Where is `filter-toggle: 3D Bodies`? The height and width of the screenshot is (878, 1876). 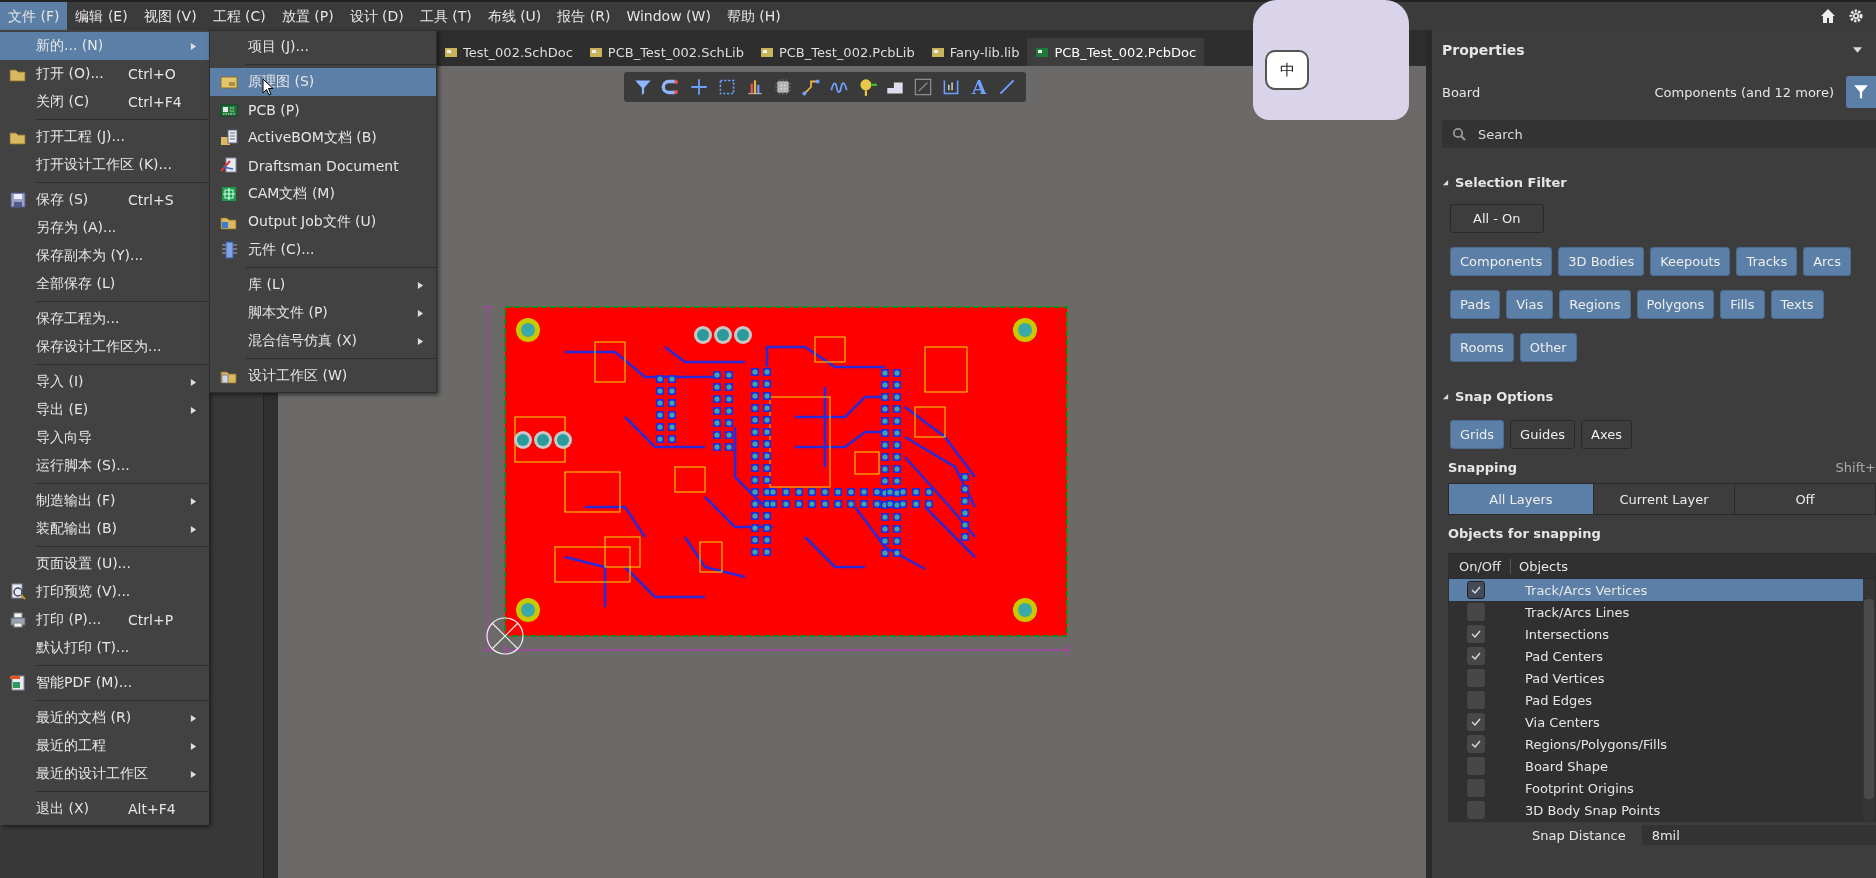
filter-toggle: 3D Bodies is located at coordinates (1601, 261).